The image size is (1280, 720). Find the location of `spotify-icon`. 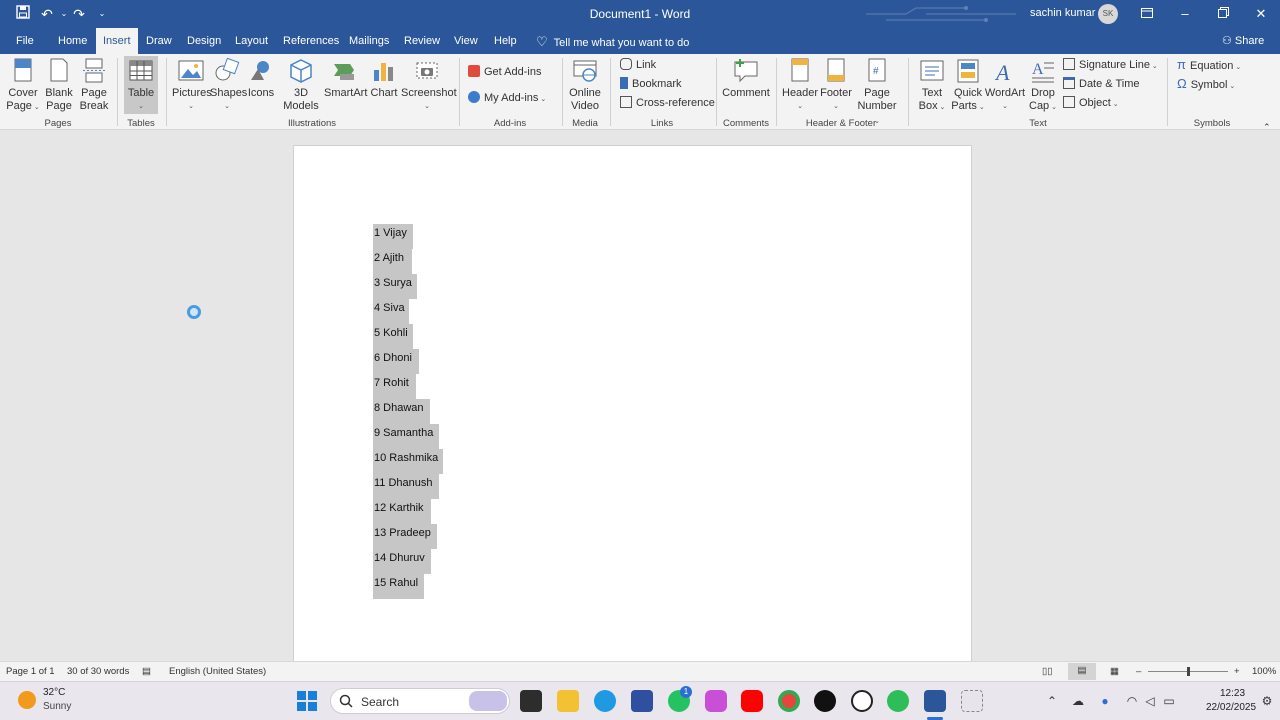

spotify-icon is located at coordinates (898, 701).